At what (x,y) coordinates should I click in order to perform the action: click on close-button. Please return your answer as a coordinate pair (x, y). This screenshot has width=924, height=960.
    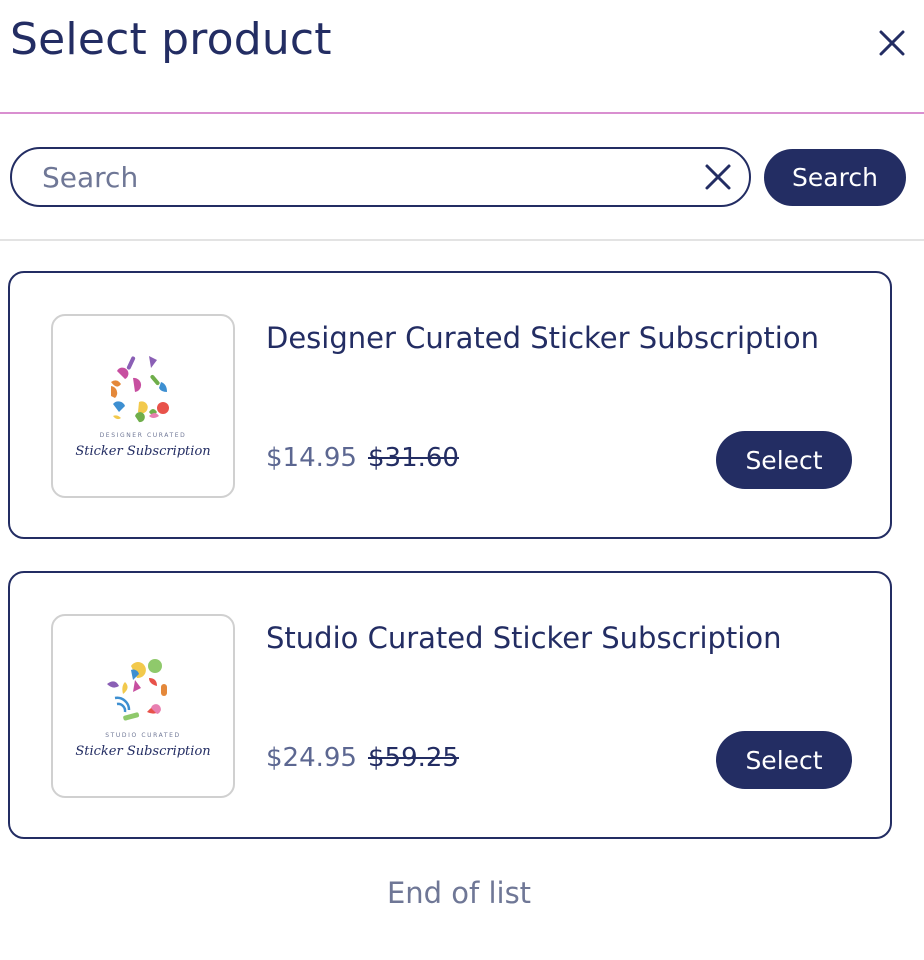
    Looking at the image, I should click on (892, 43).